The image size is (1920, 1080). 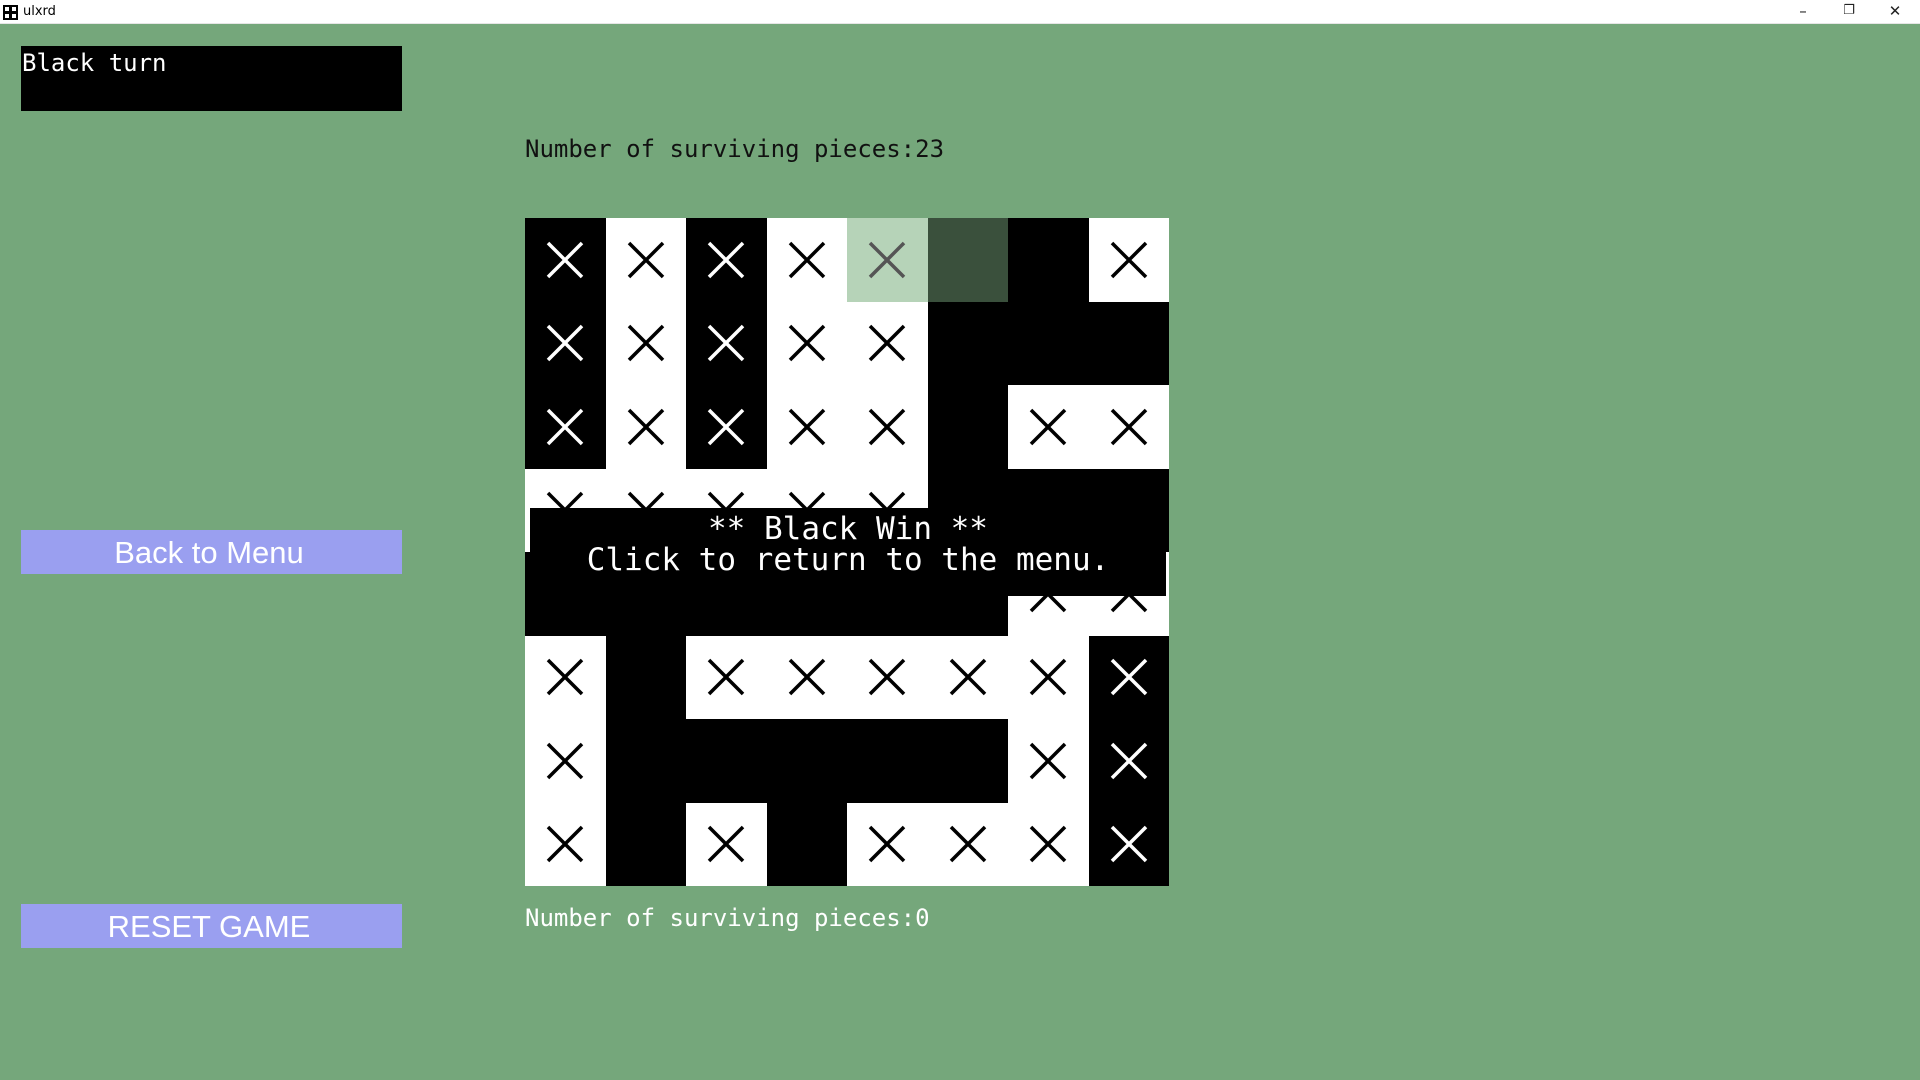 What do you see at coordinates (1803, 12) in the screenshot?
I see `minimize-icon: –` at bounding box center [1803, 12].